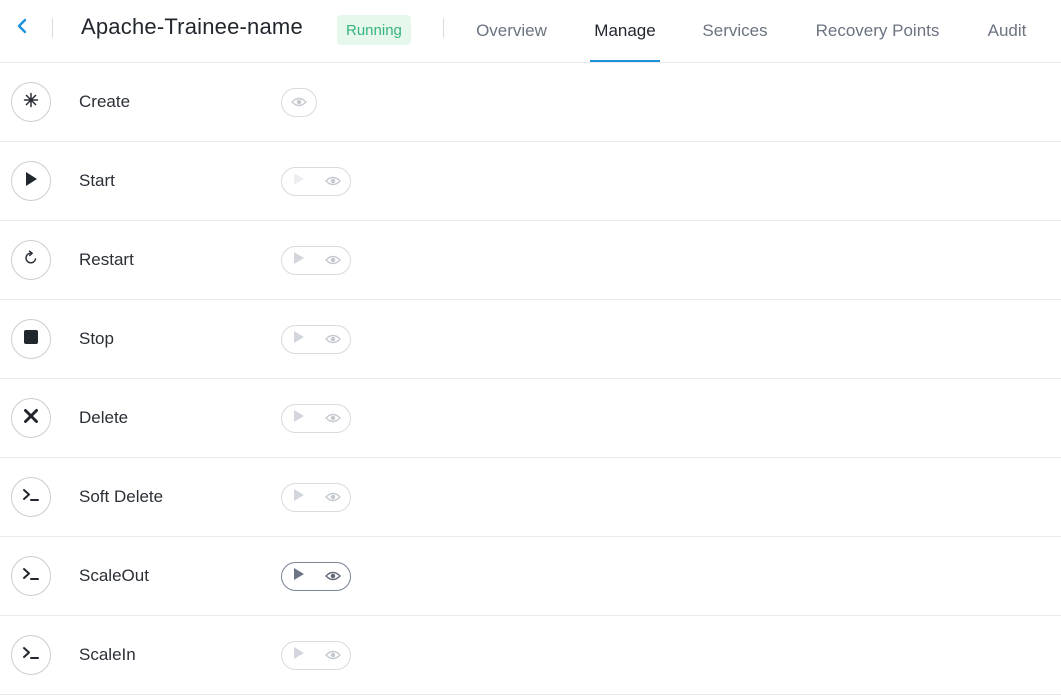 The width and height of the screenshot is (1061, 695). Describe the element at coordinates (104, 417) in the screenshot. I see `action-label: Delete` at that location.